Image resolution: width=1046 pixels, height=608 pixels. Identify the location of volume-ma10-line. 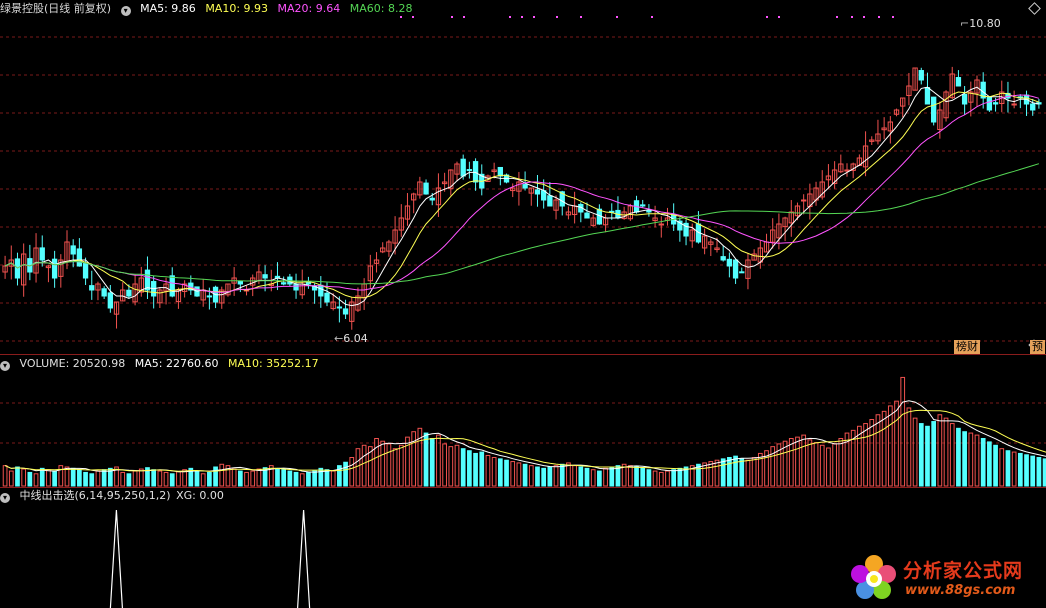
(525, 440).